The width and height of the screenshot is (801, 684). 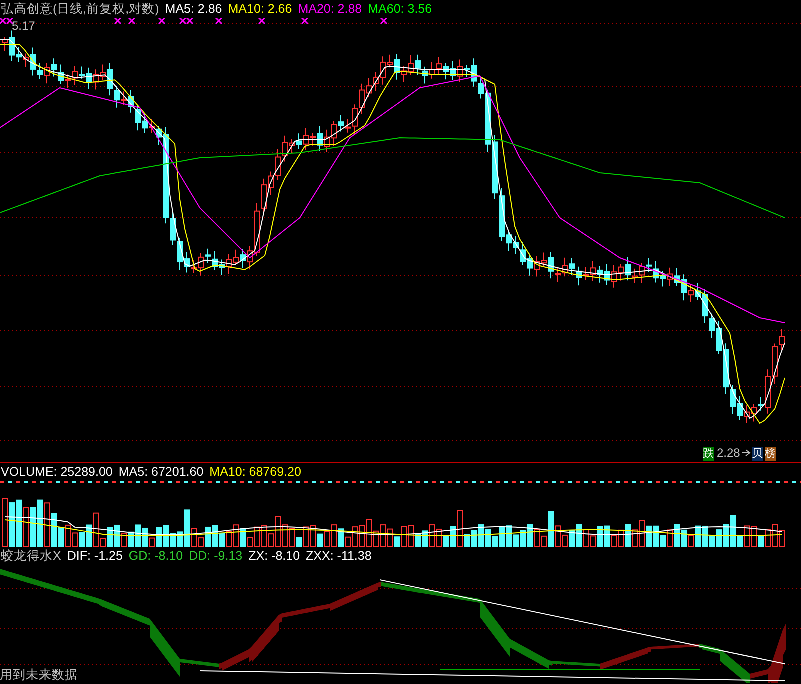 What do you see at coordinates (156, 556) in the screenshot?
I see `indicator-value: GD: -8.10` at bounding box center [156, 556].